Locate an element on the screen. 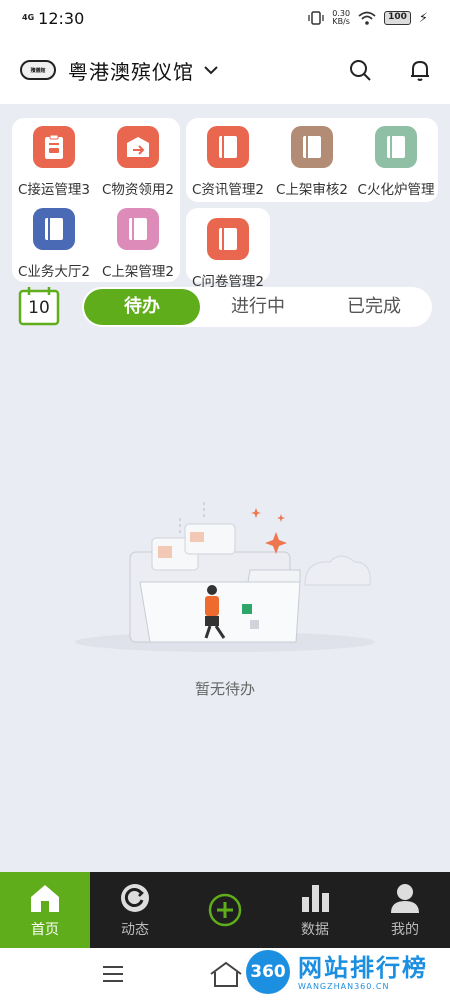 The image size is (450, 1000). bottom-nav: 首页 动态 数据 我的 is located at coordinates (225, 910).